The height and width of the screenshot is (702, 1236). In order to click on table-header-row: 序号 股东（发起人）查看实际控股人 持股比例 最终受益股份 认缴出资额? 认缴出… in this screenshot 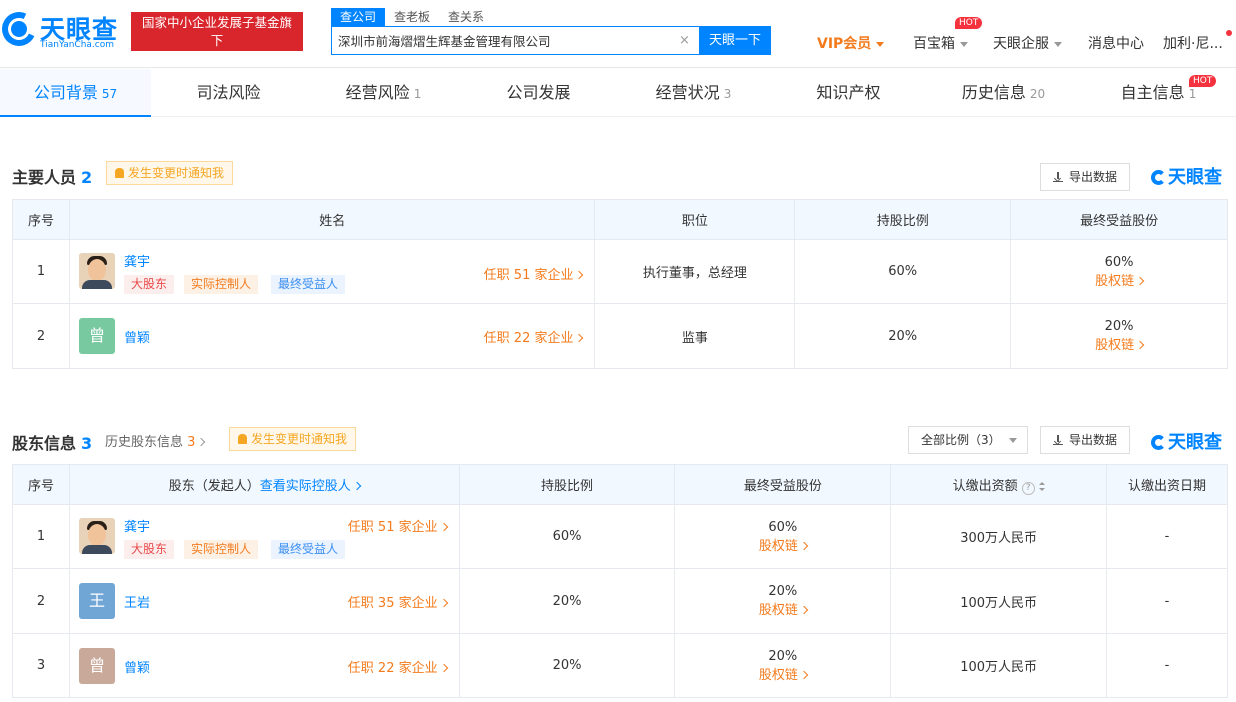, I will do `click(620, 484)`.